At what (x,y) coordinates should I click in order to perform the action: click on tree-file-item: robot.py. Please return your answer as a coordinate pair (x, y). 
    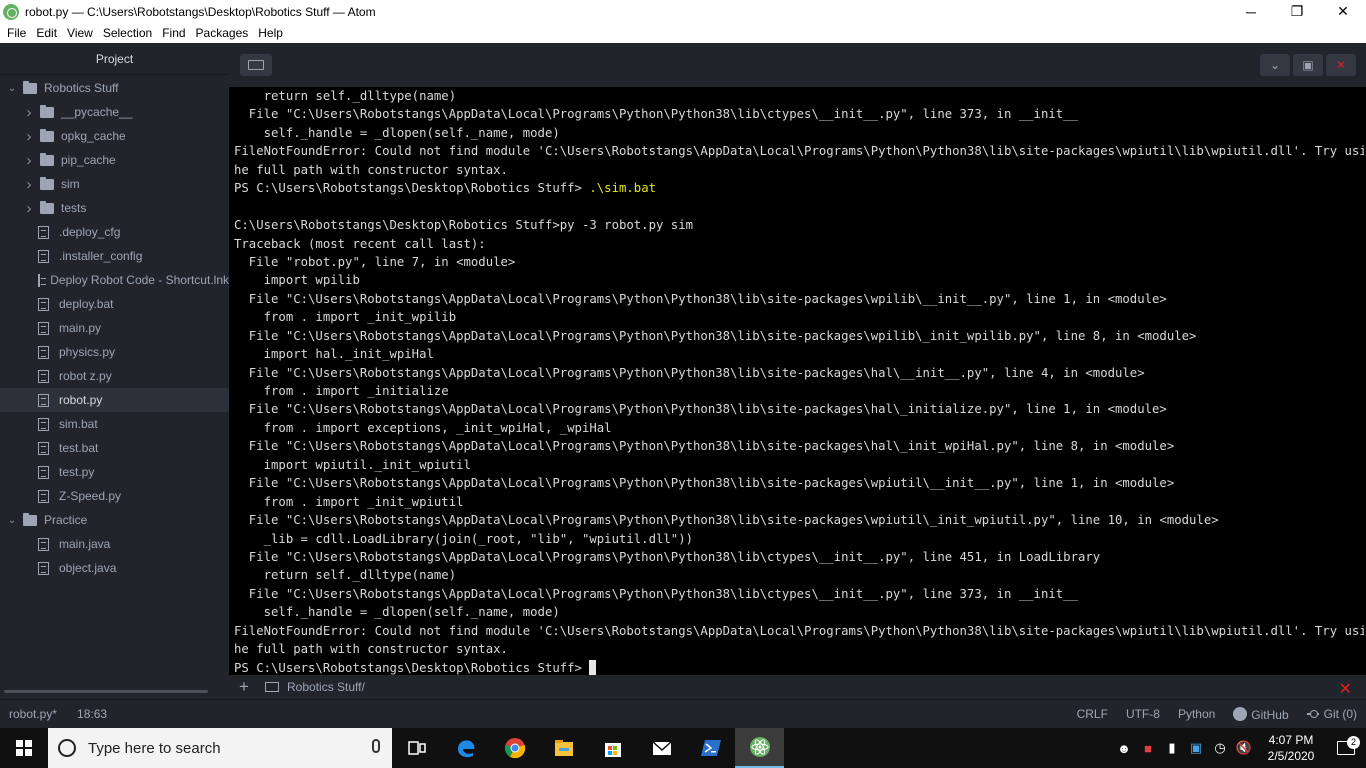
    Looking at the image, I should click on (114, 400).